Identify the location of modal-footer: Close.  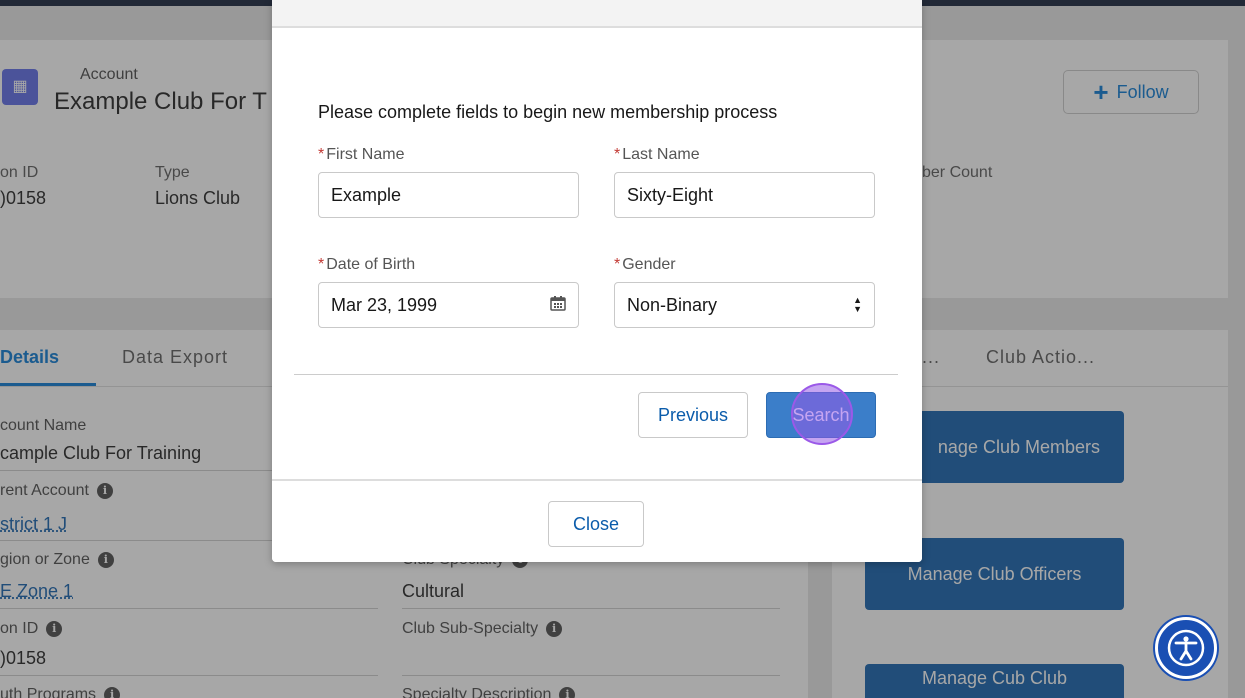
(597, 520).